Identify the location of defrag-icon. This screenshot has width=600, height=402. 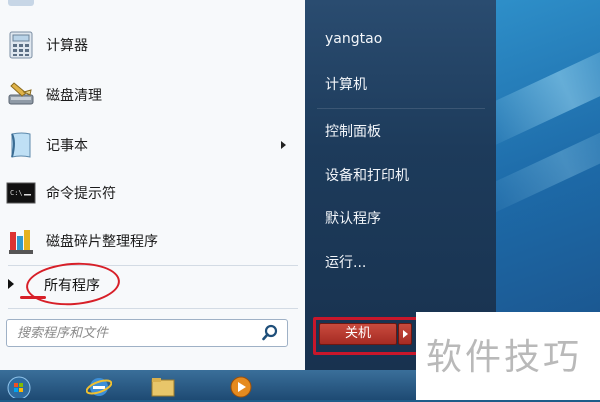
(21, 241).